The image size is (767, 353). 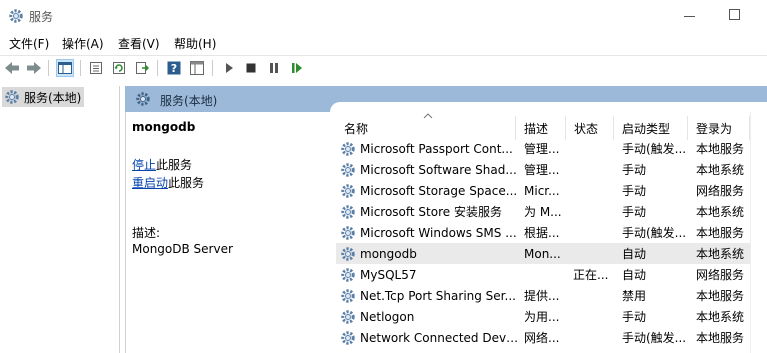 What do you see at coordinates (229, 68) in the screenshot?
I see `start-service-icon` at bounding box center [229, 68].